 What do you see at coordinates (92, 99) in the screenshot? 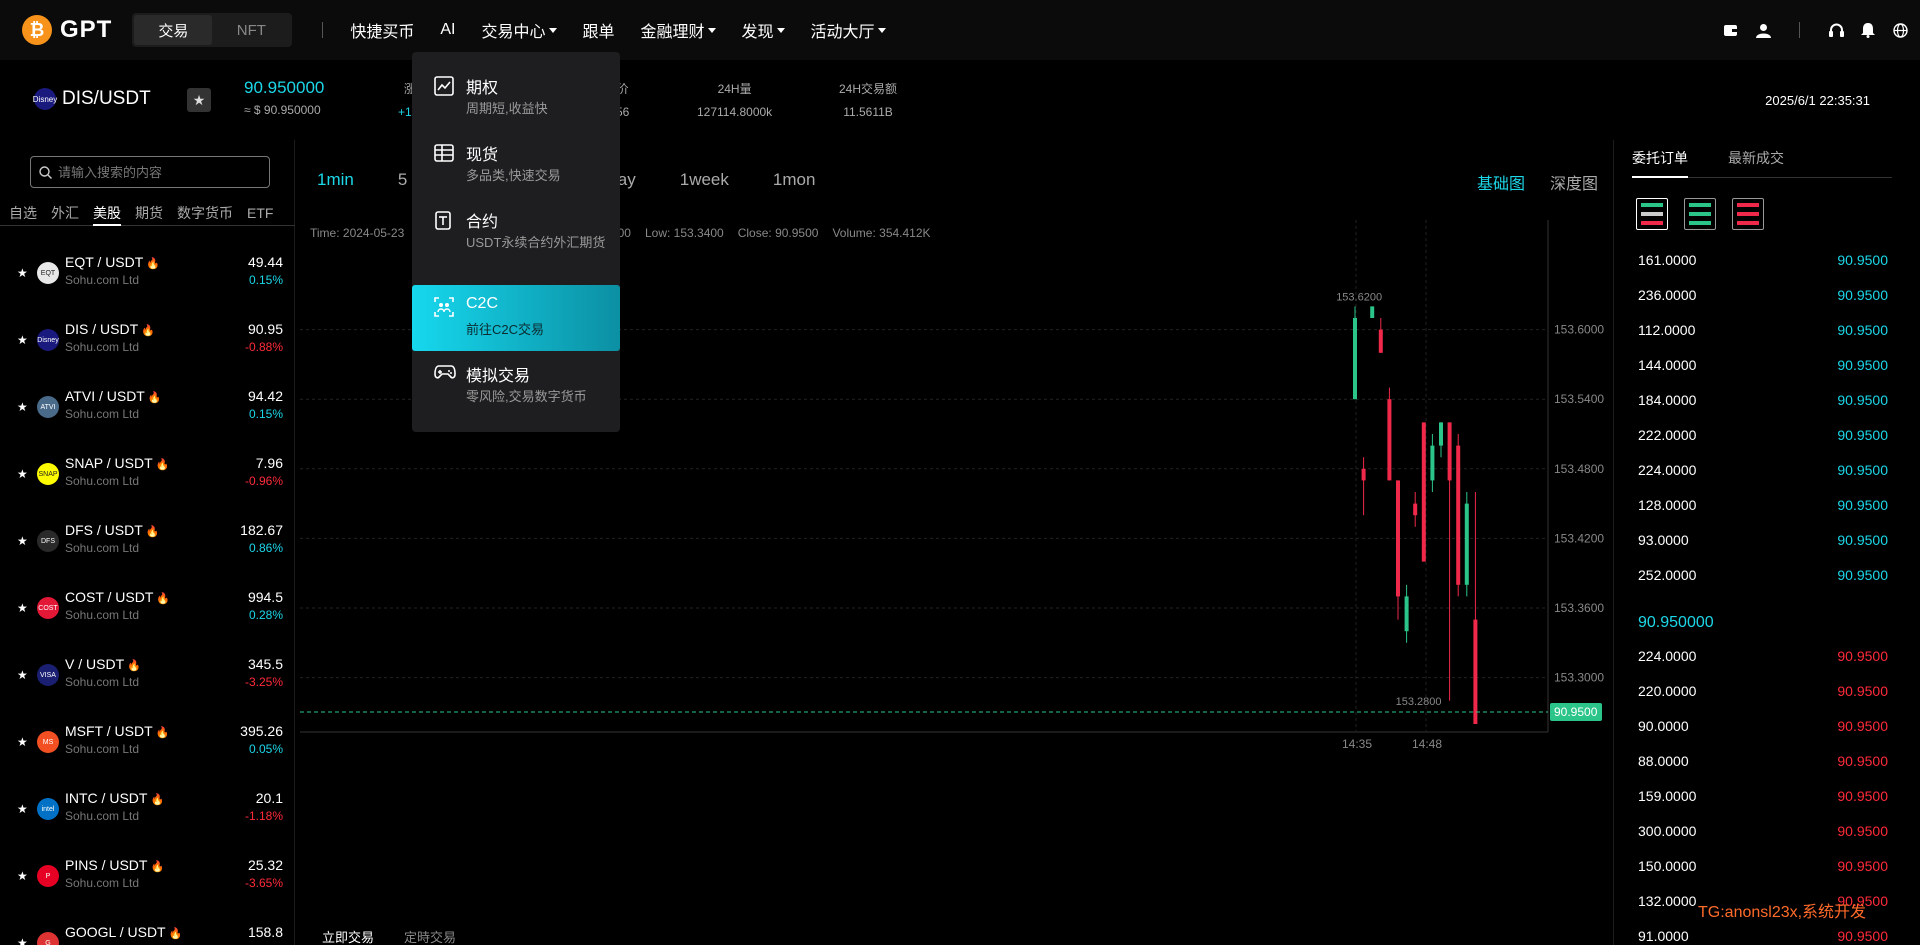
I see `pair-selector: Disney DIS/USDT` at bounding box center [92, 99].